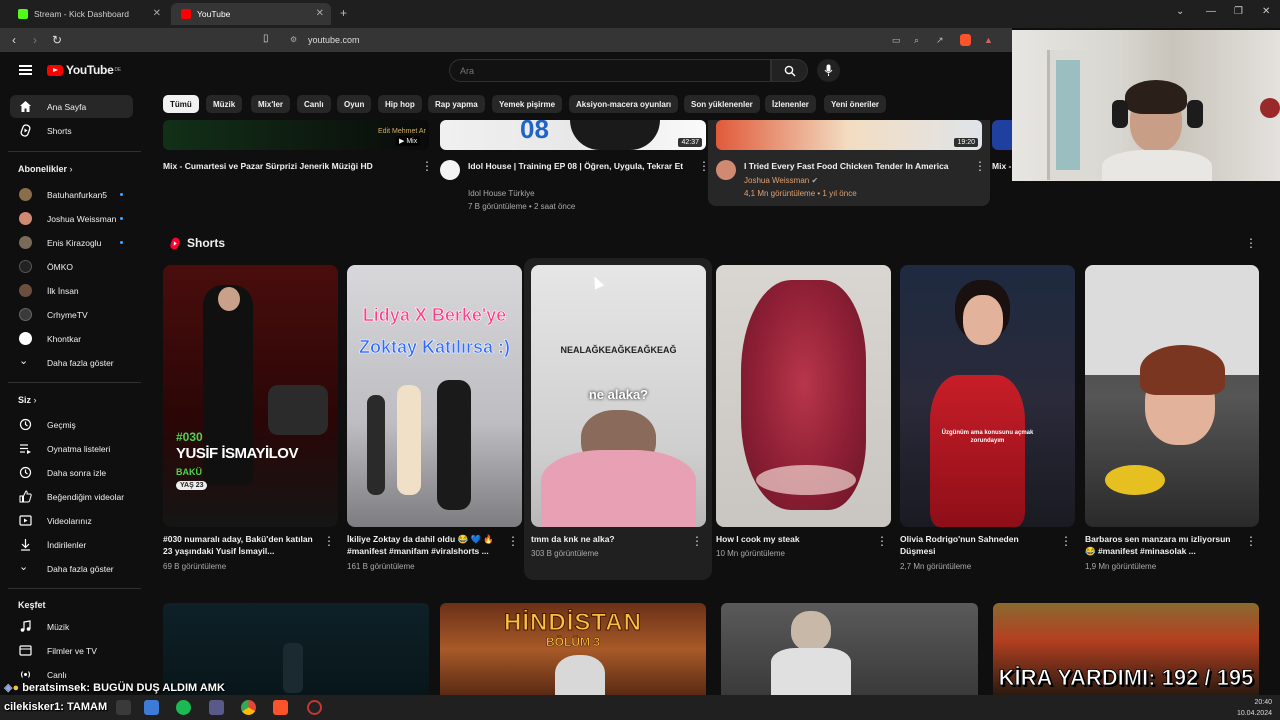 The image size is (1280, 720). I want to click on obs-icon, so click(314, 707).